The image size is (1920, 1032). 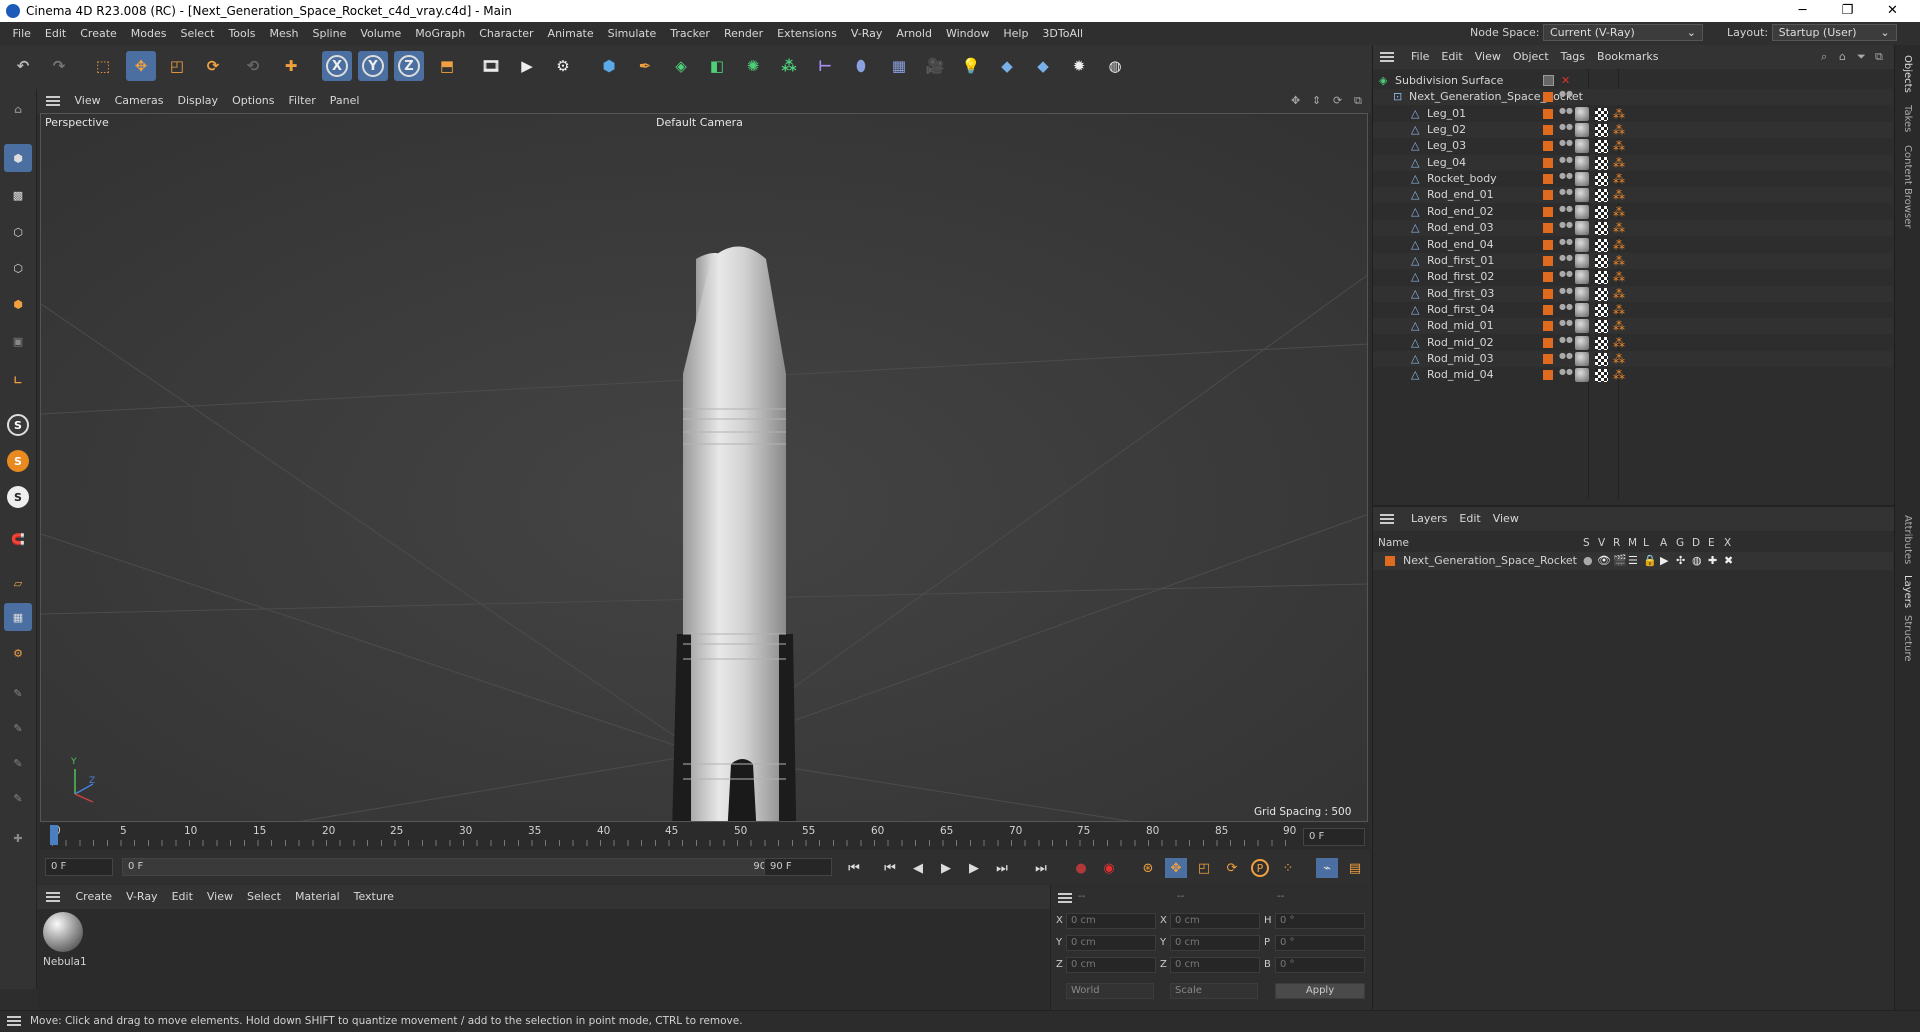 What do you see at coordinates (241, 33) in the screenshot?
I see `menu-tools: Tools` at bounding box center [241, 33].